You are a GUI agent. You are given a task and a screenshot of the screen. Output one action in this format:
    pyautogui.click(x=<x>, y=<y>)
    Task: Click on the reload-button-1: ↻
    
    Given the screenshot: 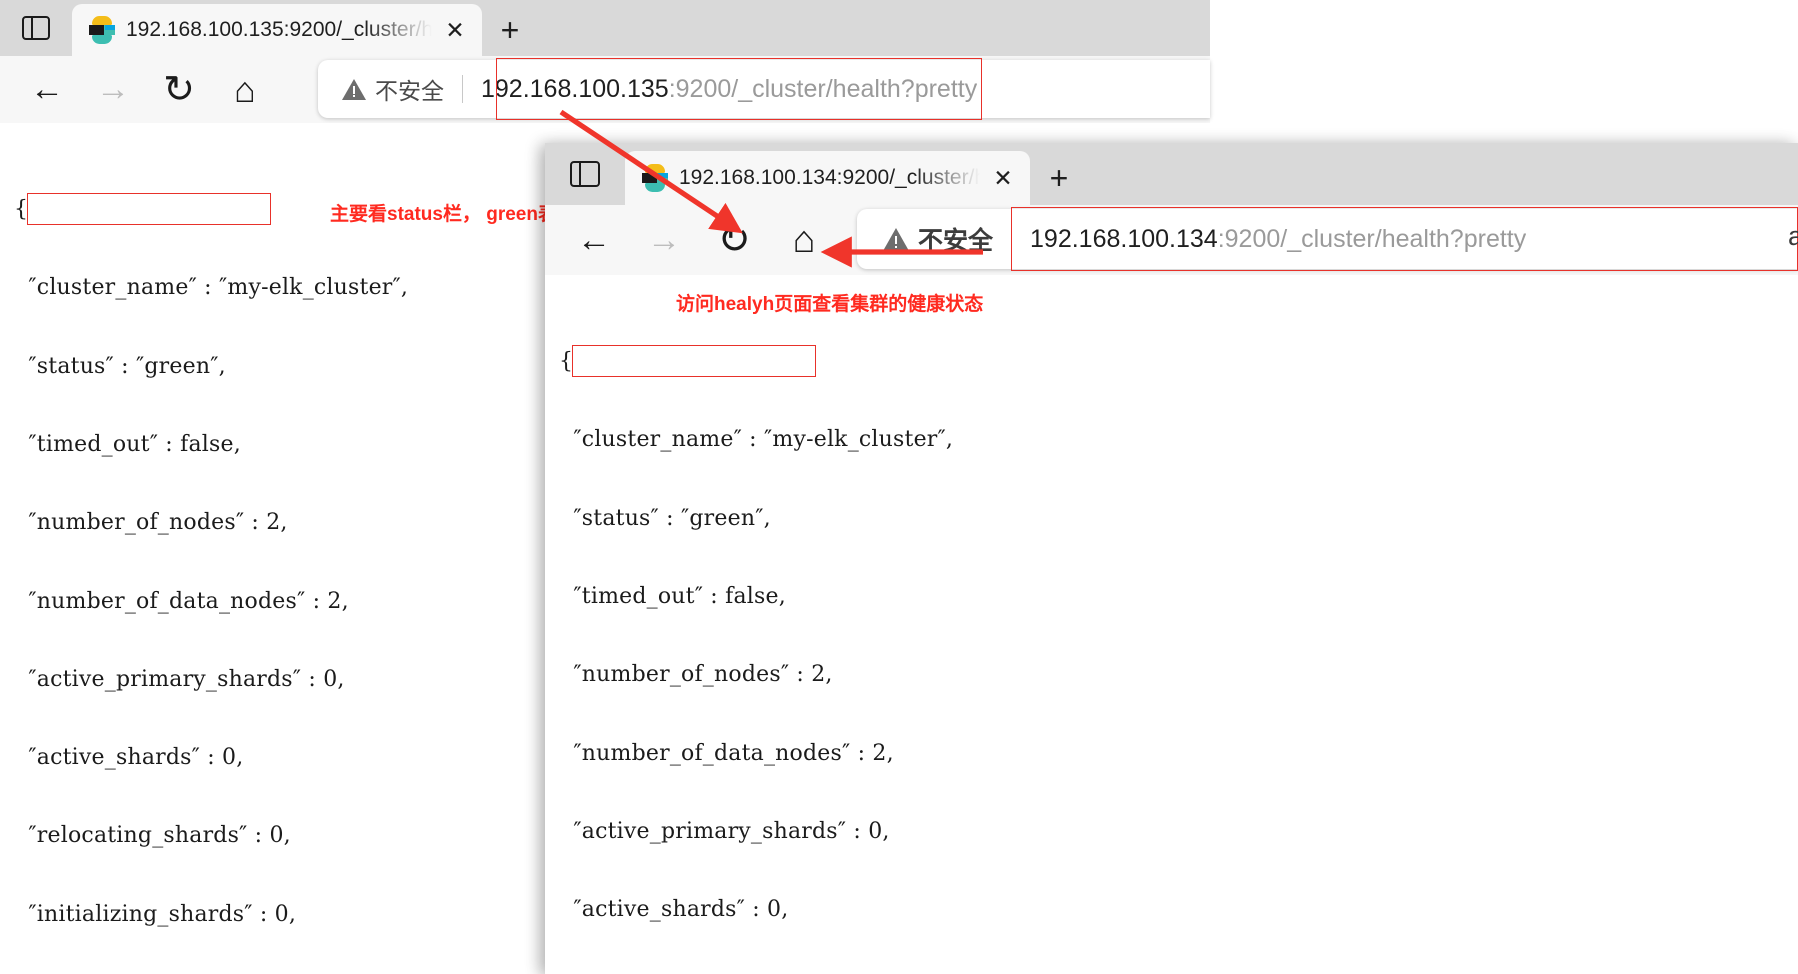 What is the action you would take?
    pyautogui.click(x=179, y=89)
    